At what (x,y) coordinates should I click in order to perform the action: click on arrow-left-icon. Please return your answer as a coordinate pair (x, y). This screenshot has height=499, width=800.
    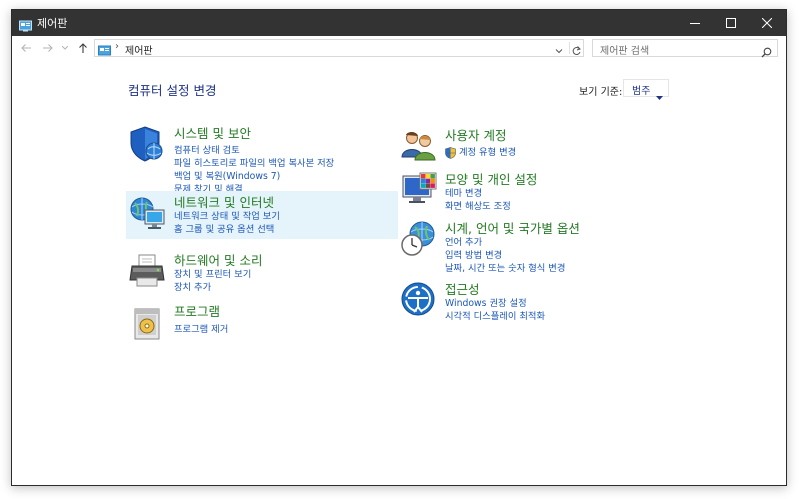
    Looking at the image, I should click on (26, 48).